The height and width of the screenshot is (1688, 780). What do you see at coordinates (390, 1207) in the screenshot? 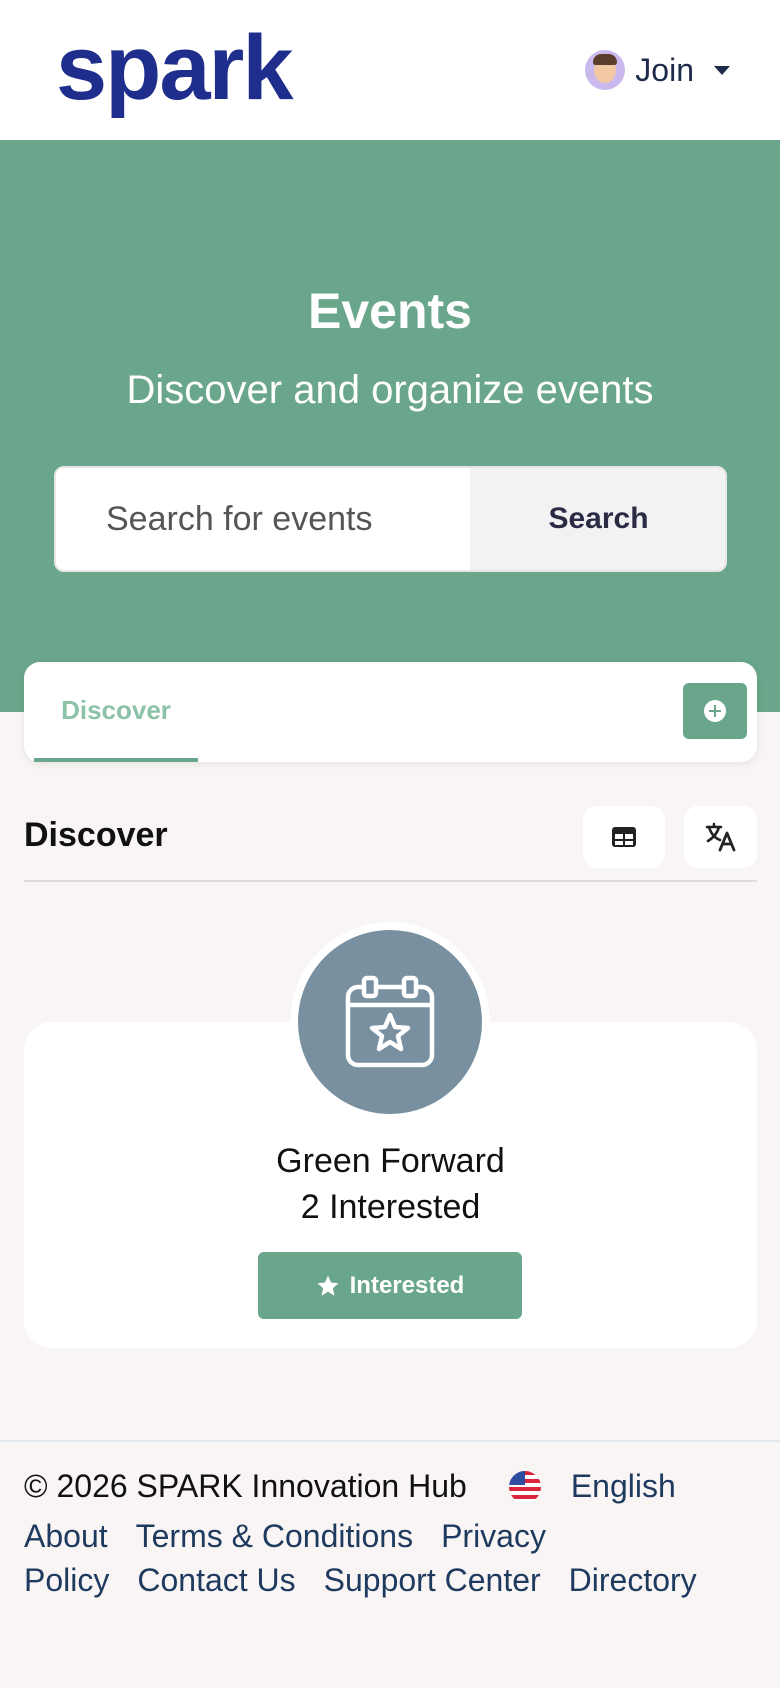
I see `interested-count: 2 Interested` at bounding box center [390, 1207].